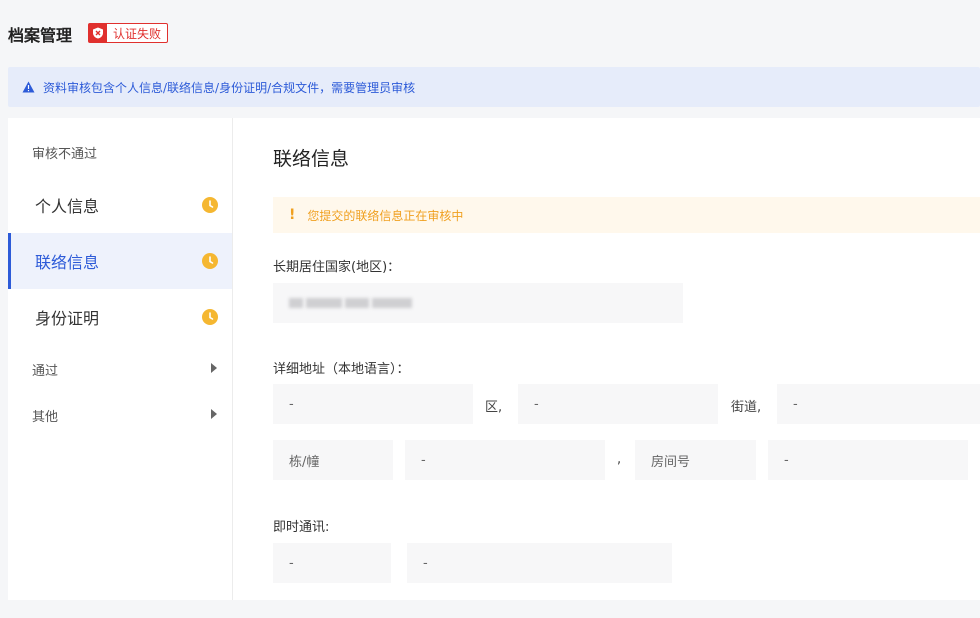 The width and height of the screenshot is (980, 618). I want to click on address-label: 详细地址（本地语言）：, so click(341, 369).